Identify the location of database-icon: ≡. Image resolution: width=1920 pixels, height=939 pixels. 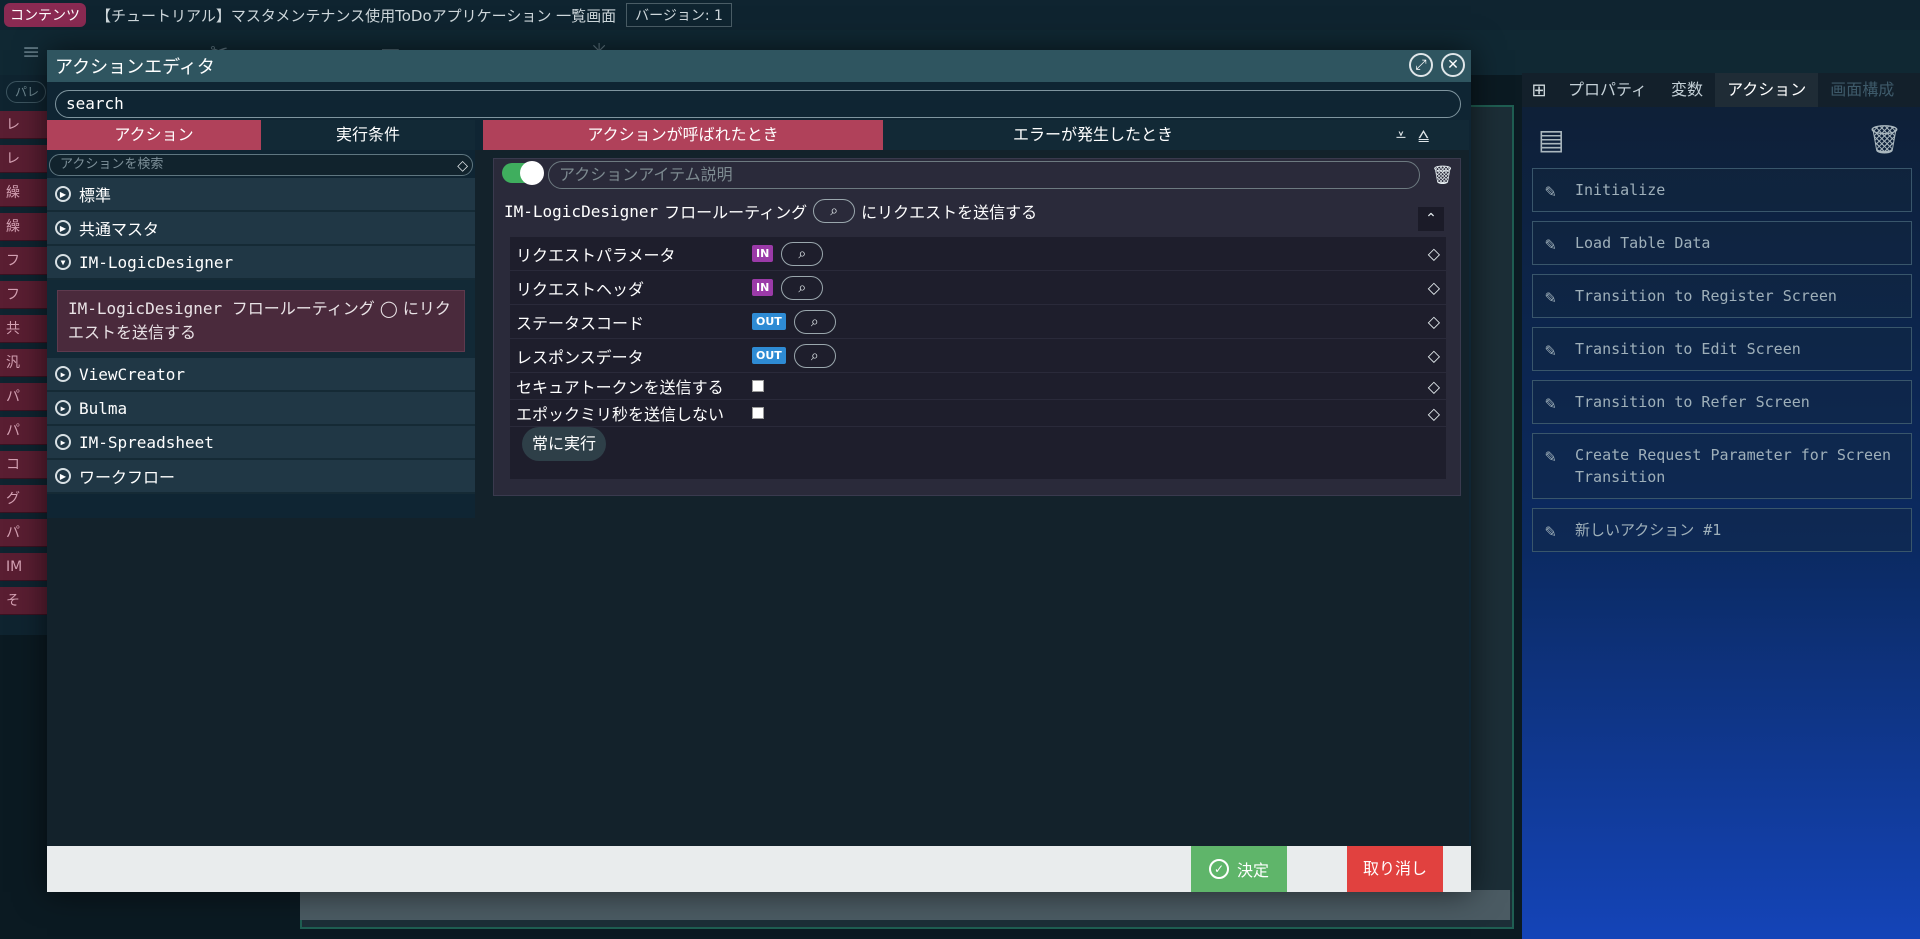
(31, 52).